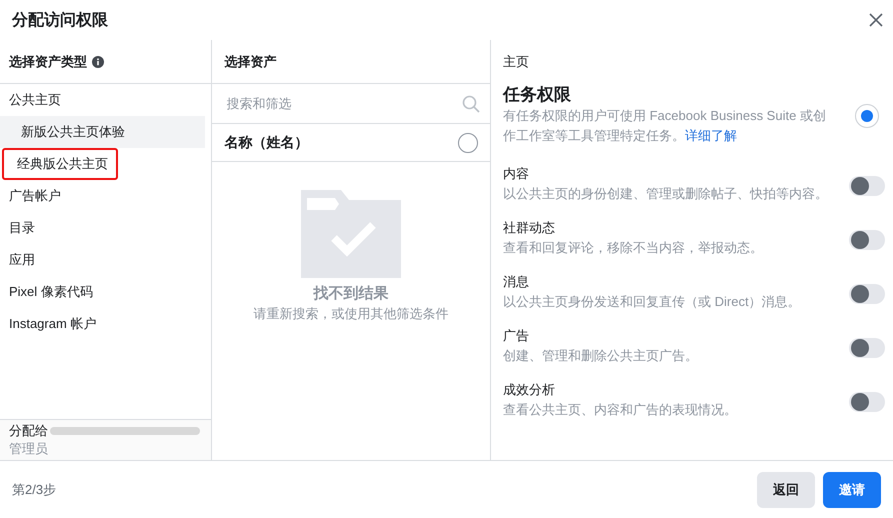 The height and width of the screenshot is (518, 893). What do you see at coordinates (516, 336) in the screenshot?
I see `permission-title: 广告` at bounding box center [516, 336].